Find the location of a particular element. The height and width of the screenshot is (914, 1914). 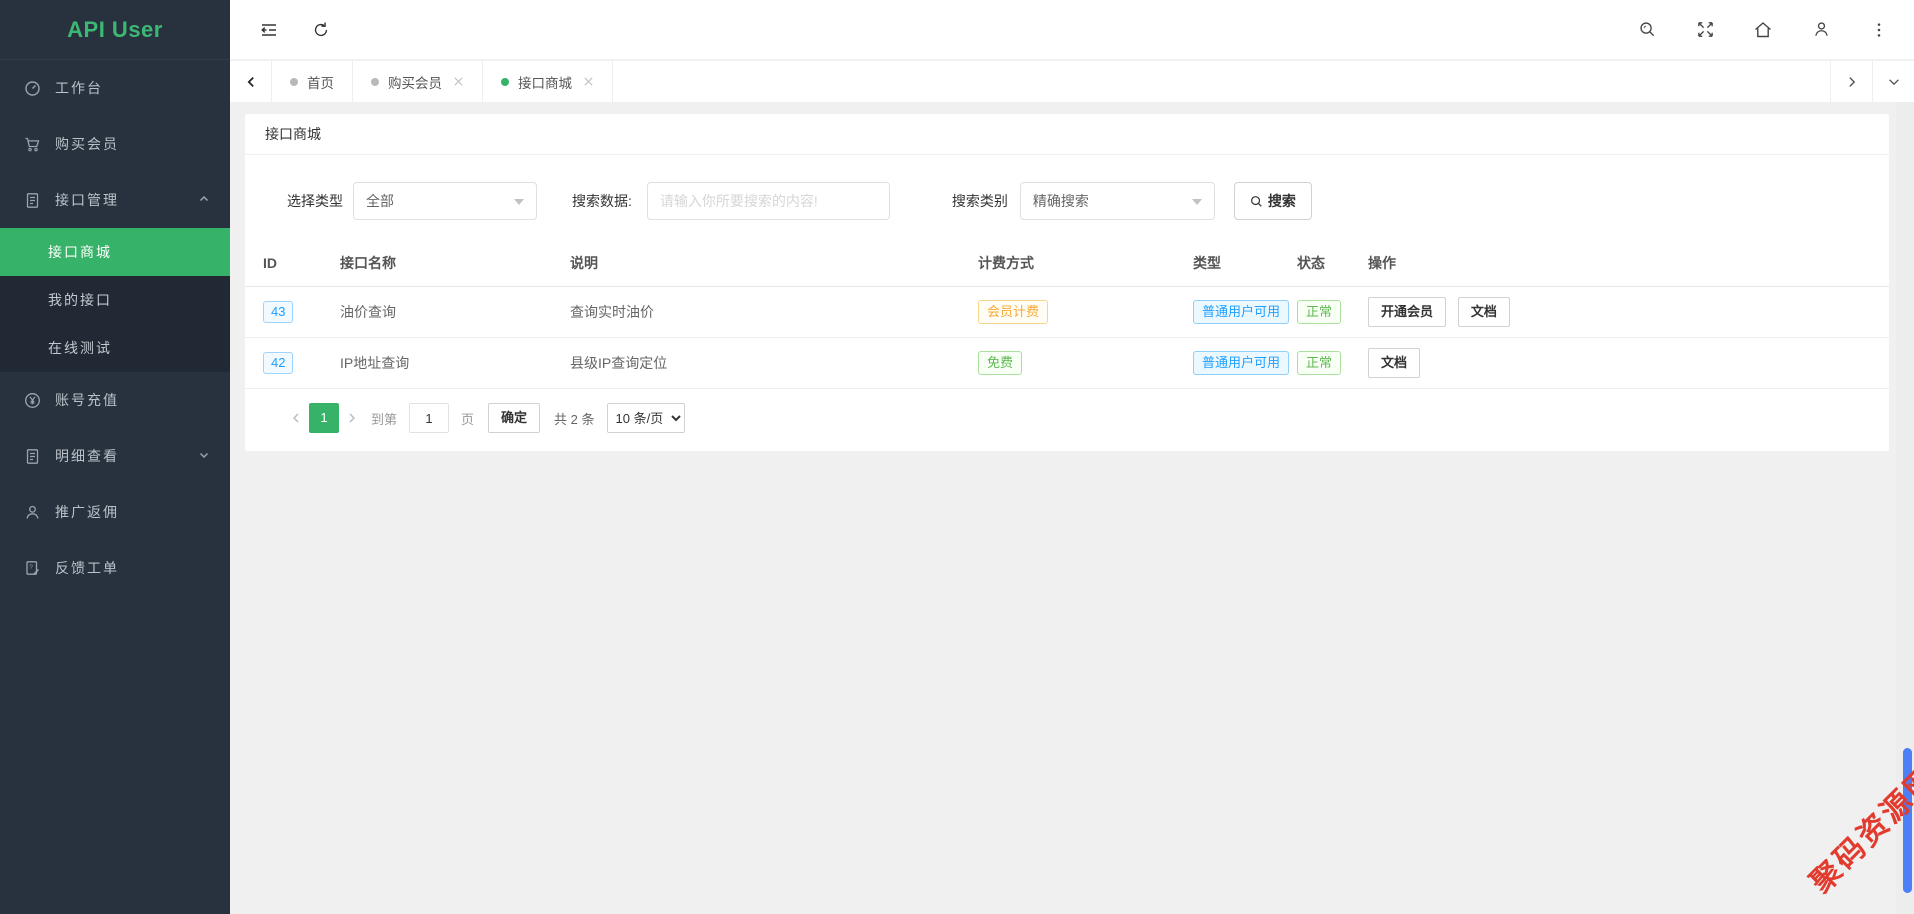

topbar is located at coordinates (1072, 30).